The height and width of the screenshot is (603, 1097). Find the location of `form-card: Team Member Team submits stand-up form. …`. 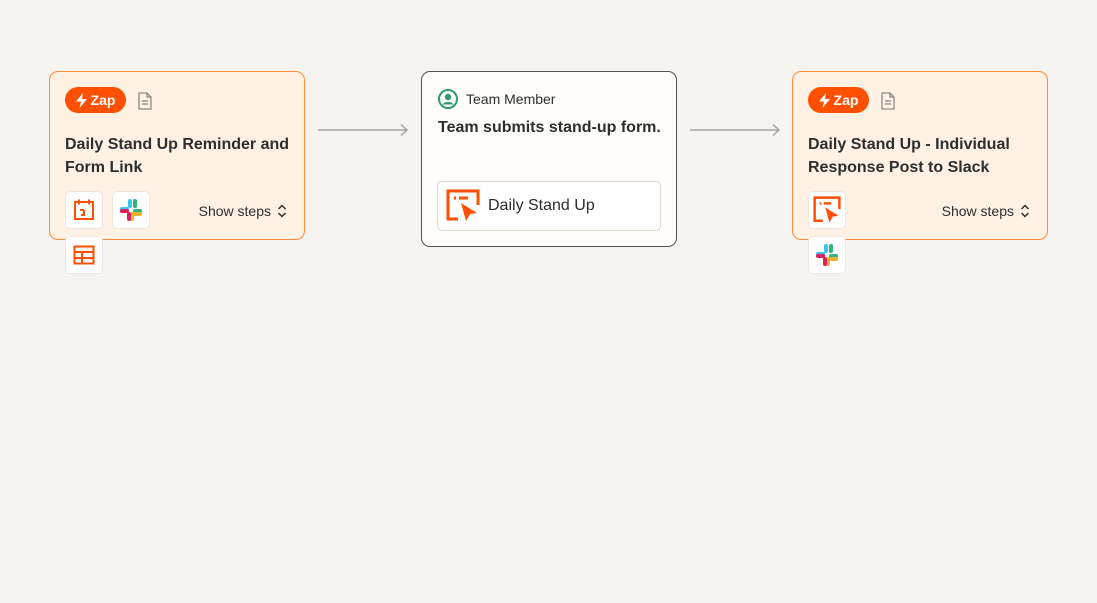

form-card: Team Member Team submits stand-up form. … is located at coordinates (549, 159).